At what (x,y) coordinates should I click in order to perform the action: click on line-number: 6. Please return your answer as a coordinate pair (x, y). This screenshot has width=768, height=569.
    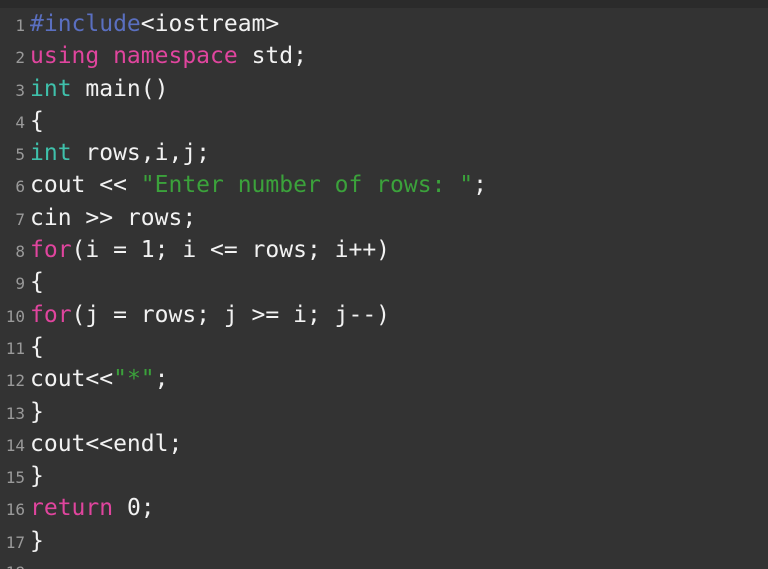
    Looking at the image, I should click on (20, 187).